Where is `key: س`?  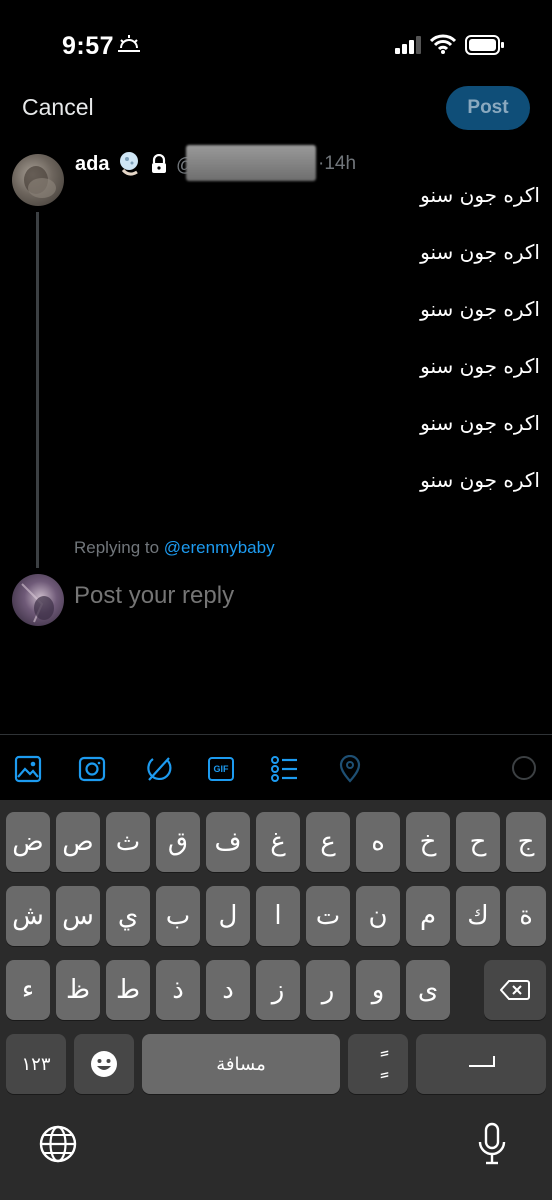
key: س is located at coordinates (78, 916).